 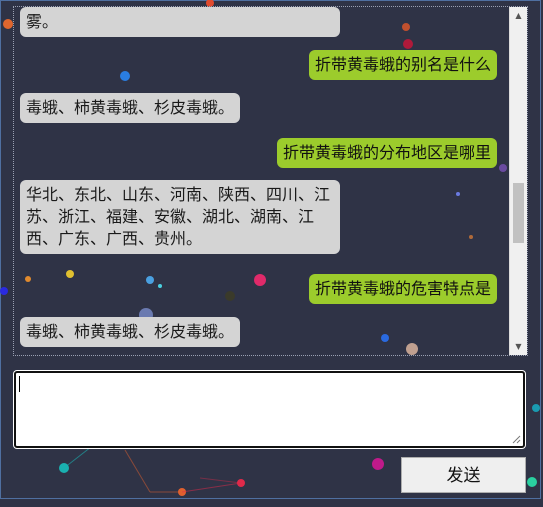 I want to click on message-input, so click(x=269, y=409).